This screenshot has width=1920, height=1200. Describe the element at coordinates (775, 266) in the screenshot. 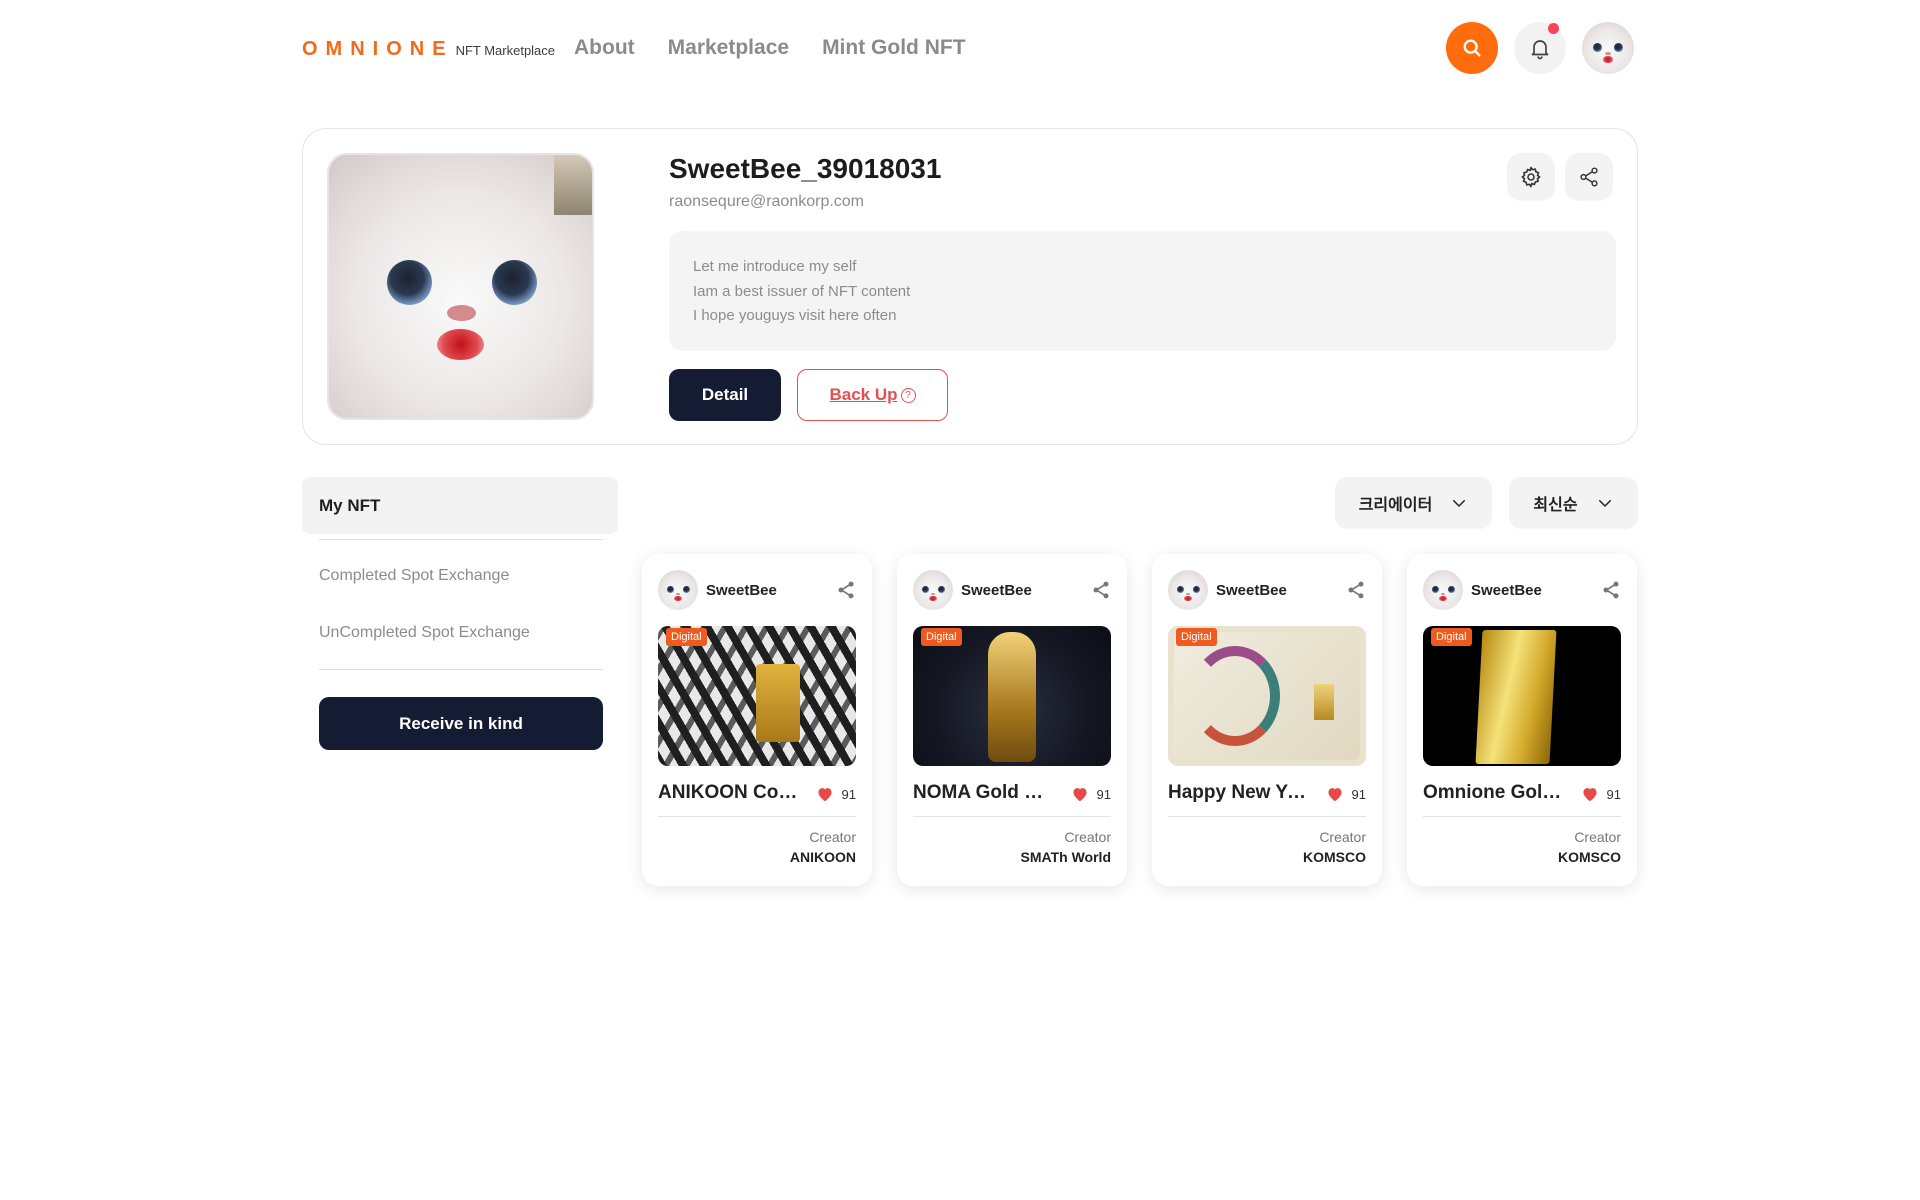

I see `bio-line: Let me introduce my self` at that location.